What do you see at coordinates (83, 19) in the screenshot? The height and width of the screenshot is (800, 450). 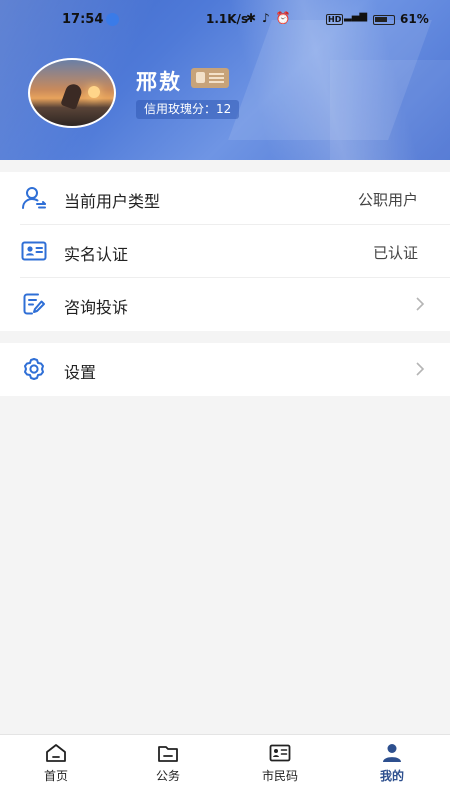 I see `status-time: 17:54` at bounding box center [83, 19].